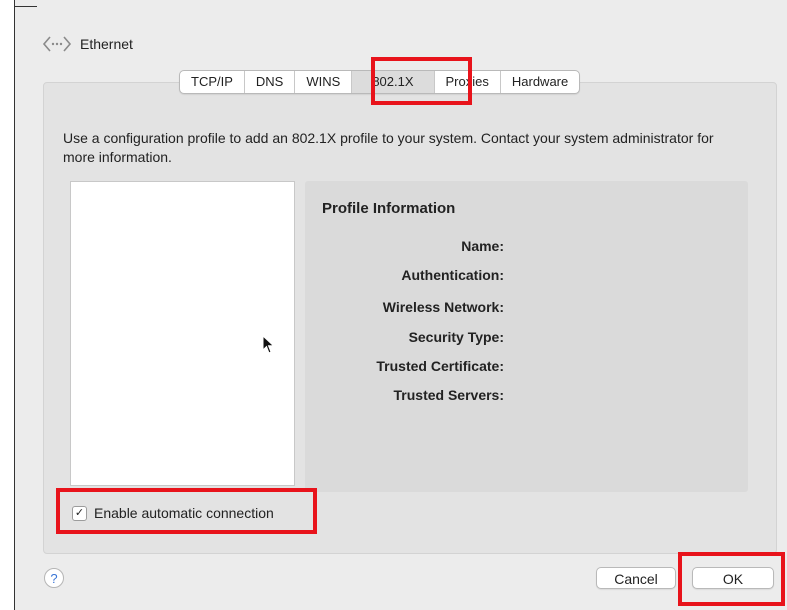  What do you see at coordinates (636, 578) in the screenshot?
I see `cancel-button: Cancel` at bounding box center [636, 578].